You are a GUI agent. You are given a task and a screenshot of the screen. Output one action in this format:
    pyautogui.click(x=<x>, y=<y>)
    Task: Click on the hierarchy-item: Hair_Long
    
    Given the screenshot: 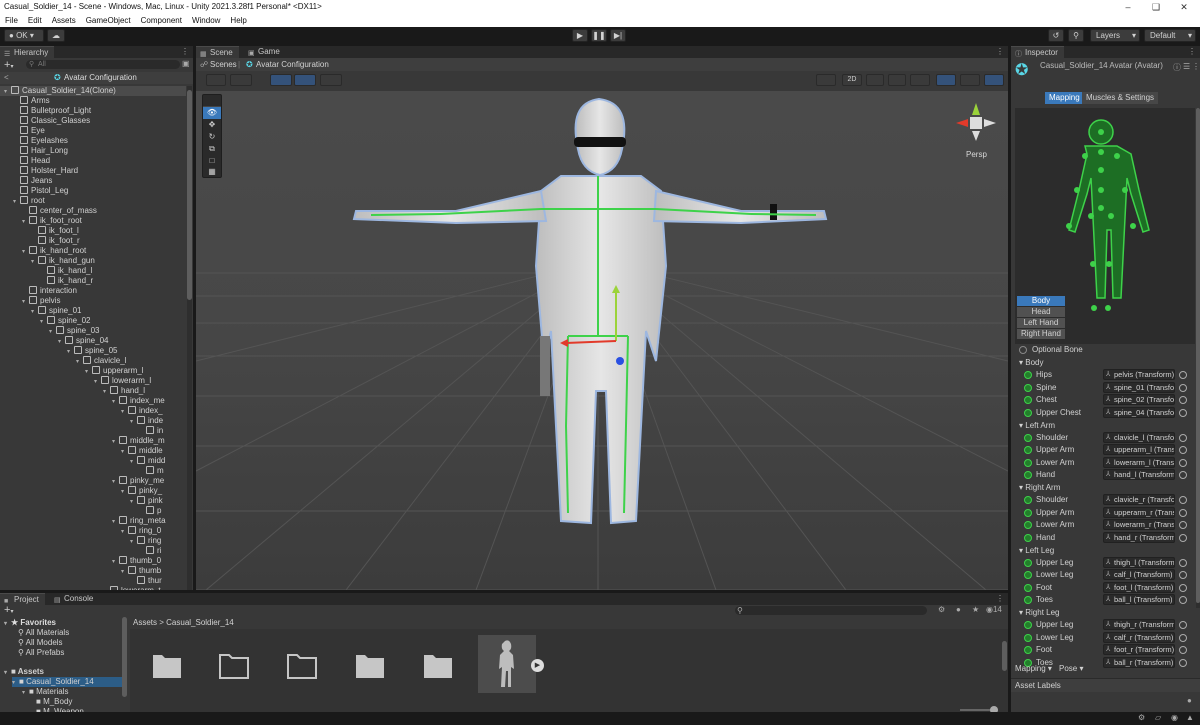 What is the action you would take?
    pyautogui.click(x=40, y=151)
    